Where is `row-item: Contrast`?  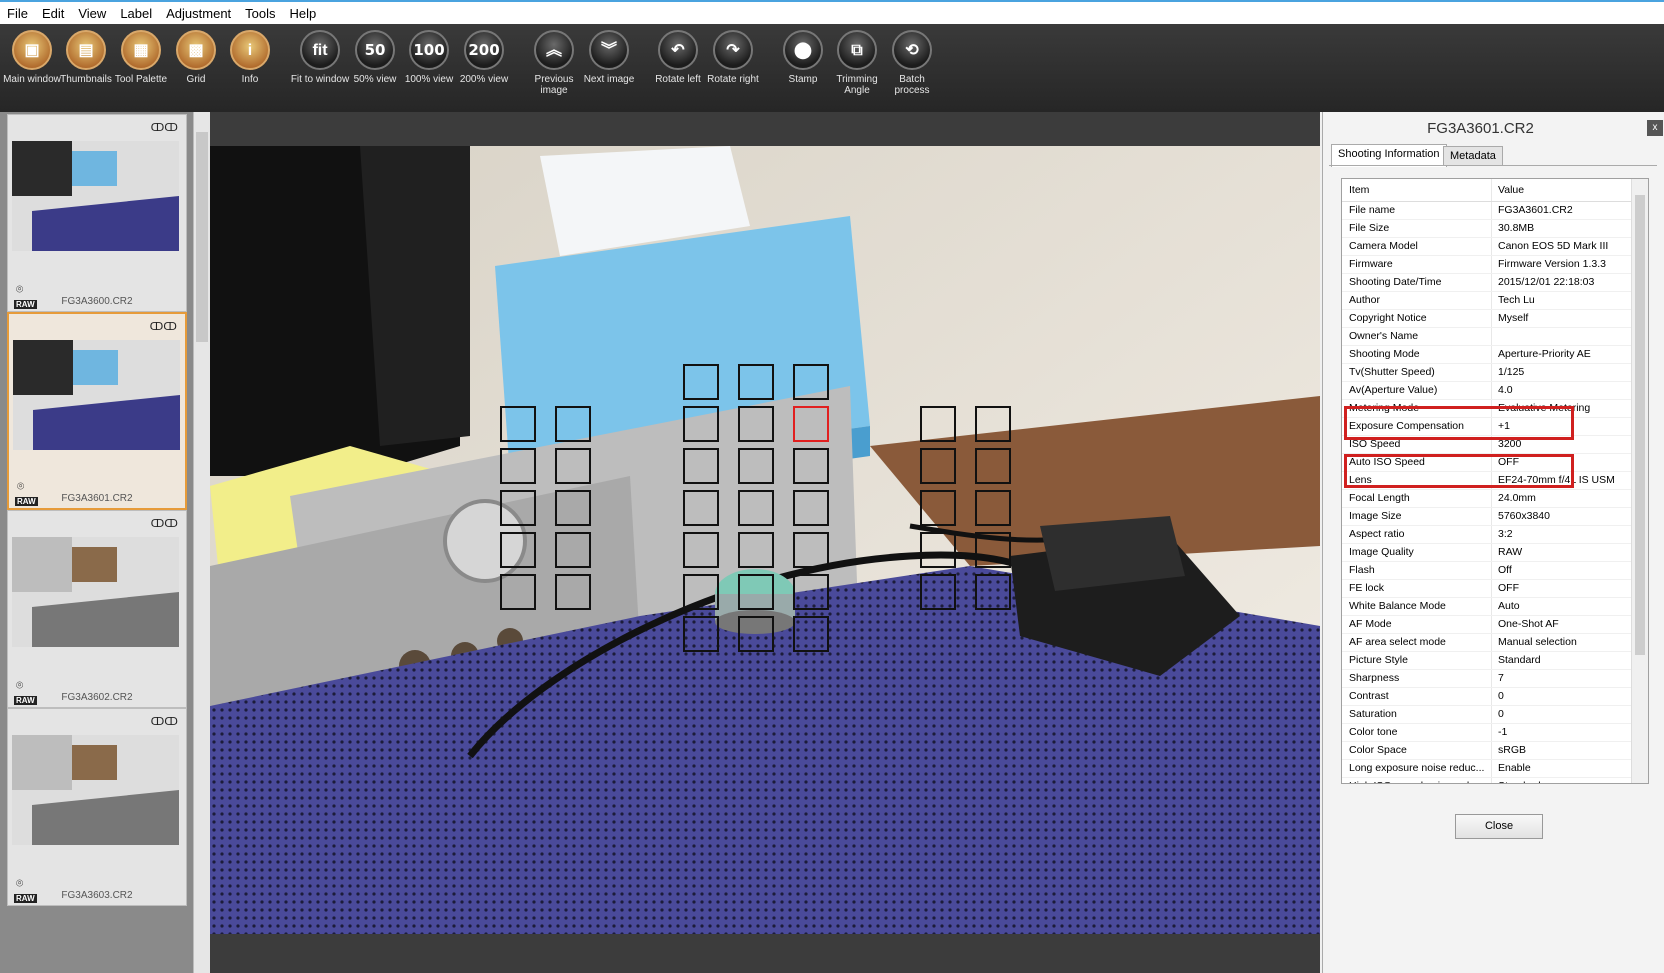
row-item: Contrast is located at coordinates (1417, 696).